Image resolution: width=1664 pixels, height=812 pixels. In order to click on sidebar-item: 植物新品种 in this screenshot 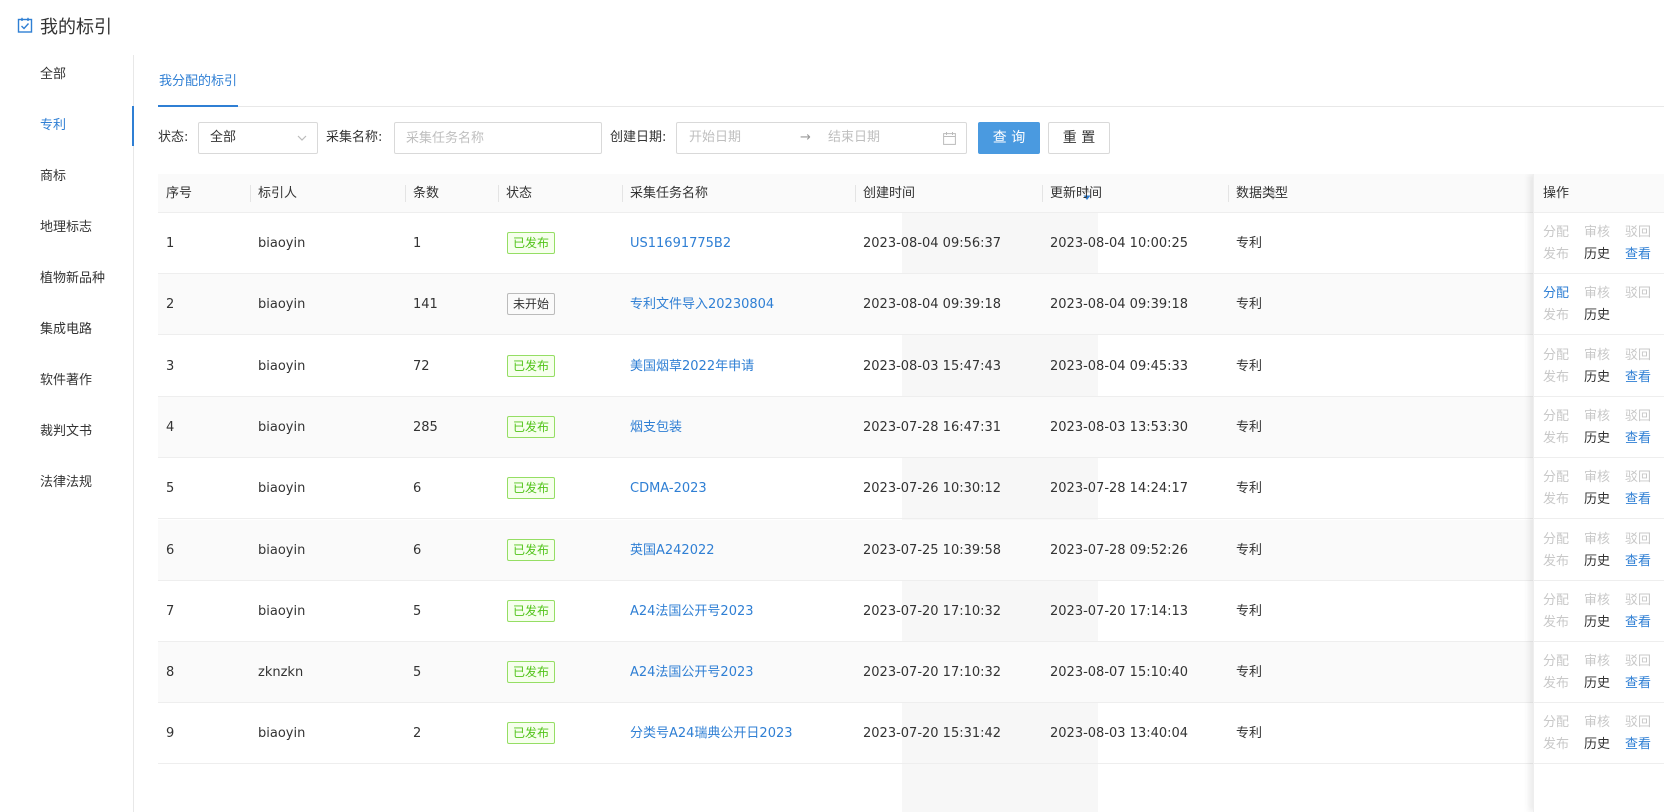, I will do `click(67, 279)`.